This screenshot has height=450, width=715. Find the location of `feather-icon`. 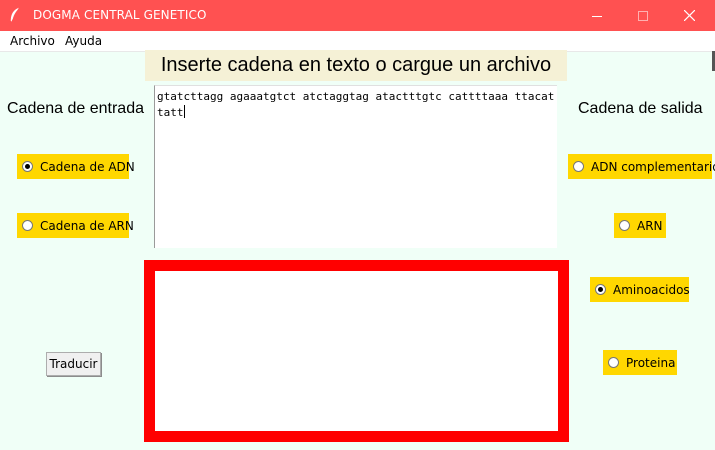

feather-icon is located at coordinates (15, 14).